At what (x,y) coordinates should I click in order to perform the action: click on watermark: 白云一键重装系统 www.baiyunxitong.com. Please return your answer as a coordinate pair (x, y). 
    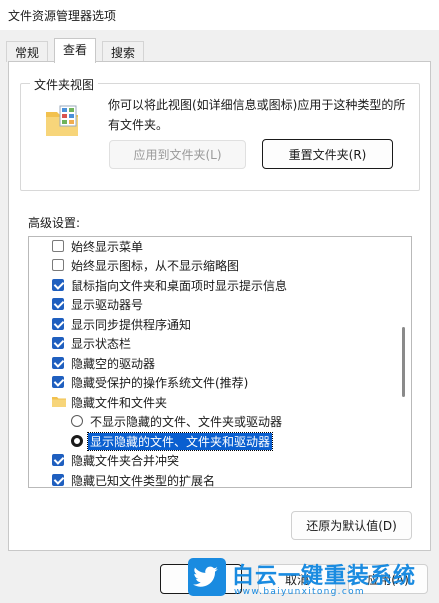
    Looking at the image, I should click on (313, 579).